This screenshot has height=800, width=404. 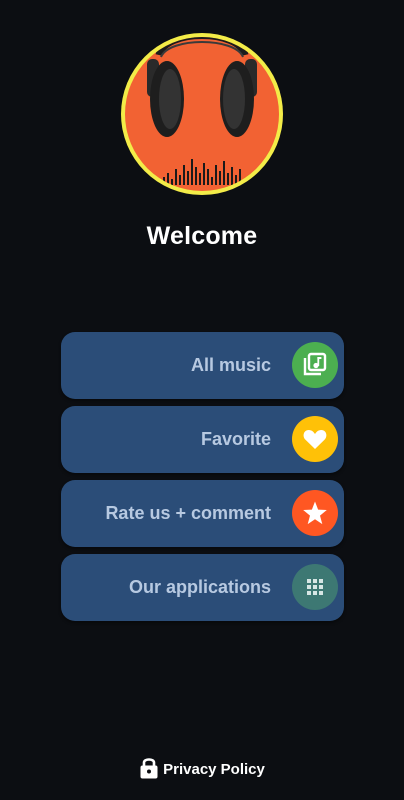 I want to click on privacy-policy-label: Privacy Policy, so click(x=214, y=769).